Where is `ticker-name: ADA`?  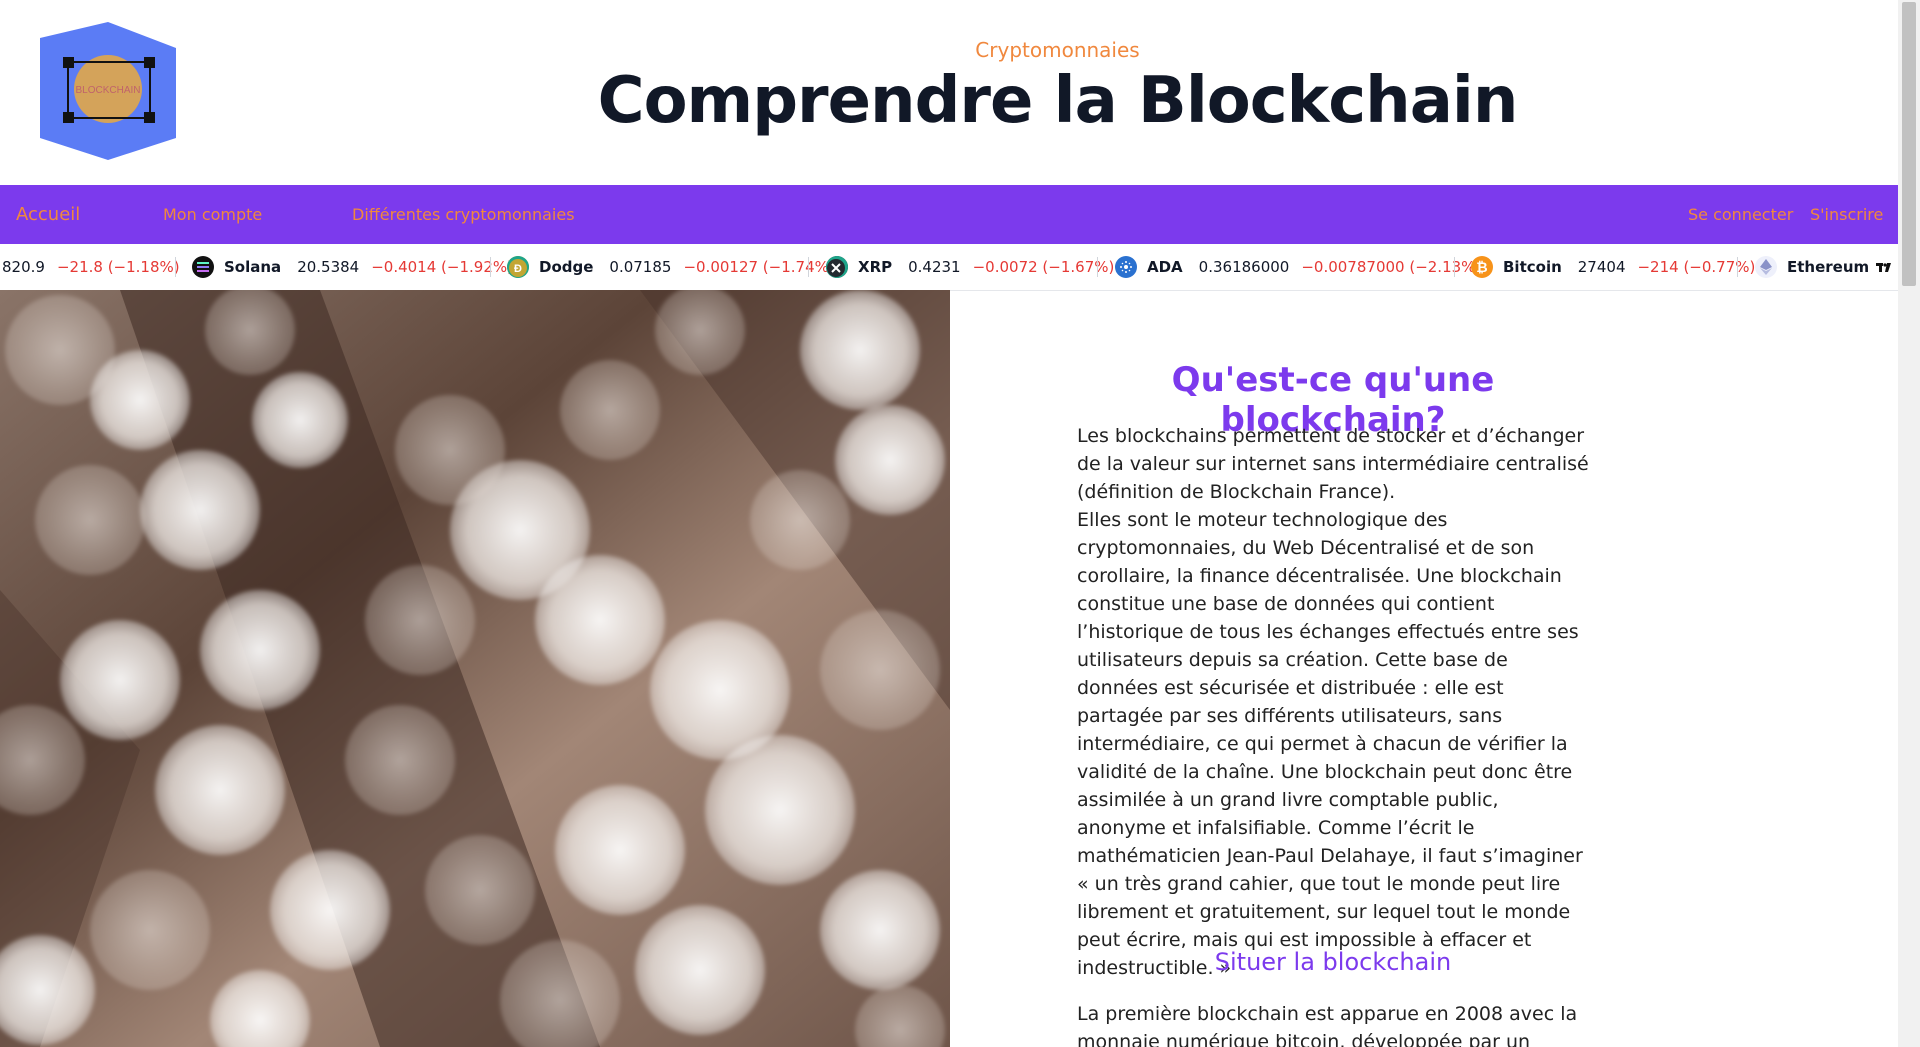 ticker-name: ADA is located at coordinates (1165, 267).